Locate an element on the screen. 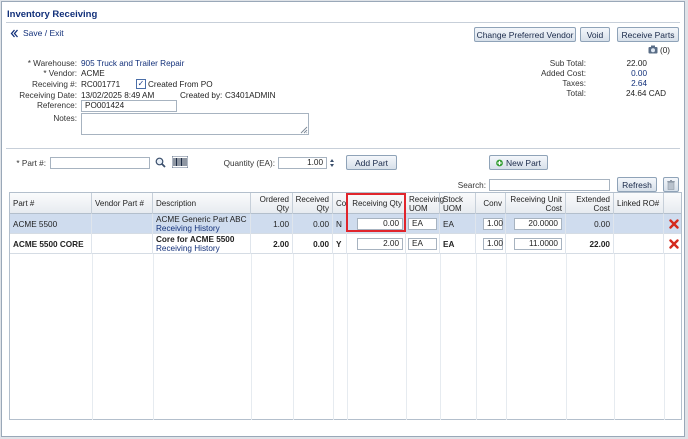 This screenshot has width=688, height=439. search-label: Search: is located at coordinates (471, 185).